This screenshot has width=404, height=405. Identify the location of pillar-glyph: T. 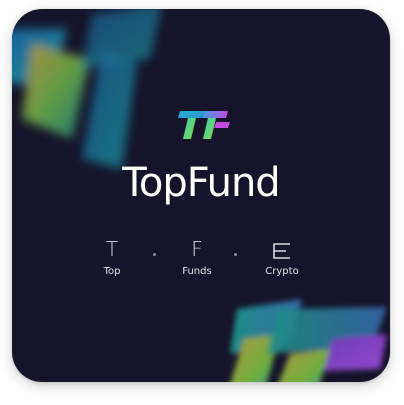
(112, 249).